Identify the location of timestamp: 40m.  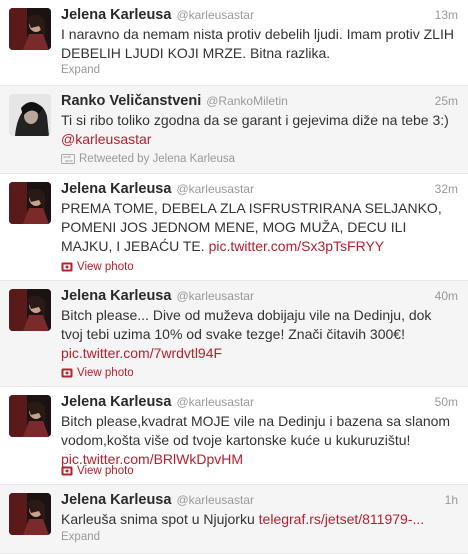
(446, 296).